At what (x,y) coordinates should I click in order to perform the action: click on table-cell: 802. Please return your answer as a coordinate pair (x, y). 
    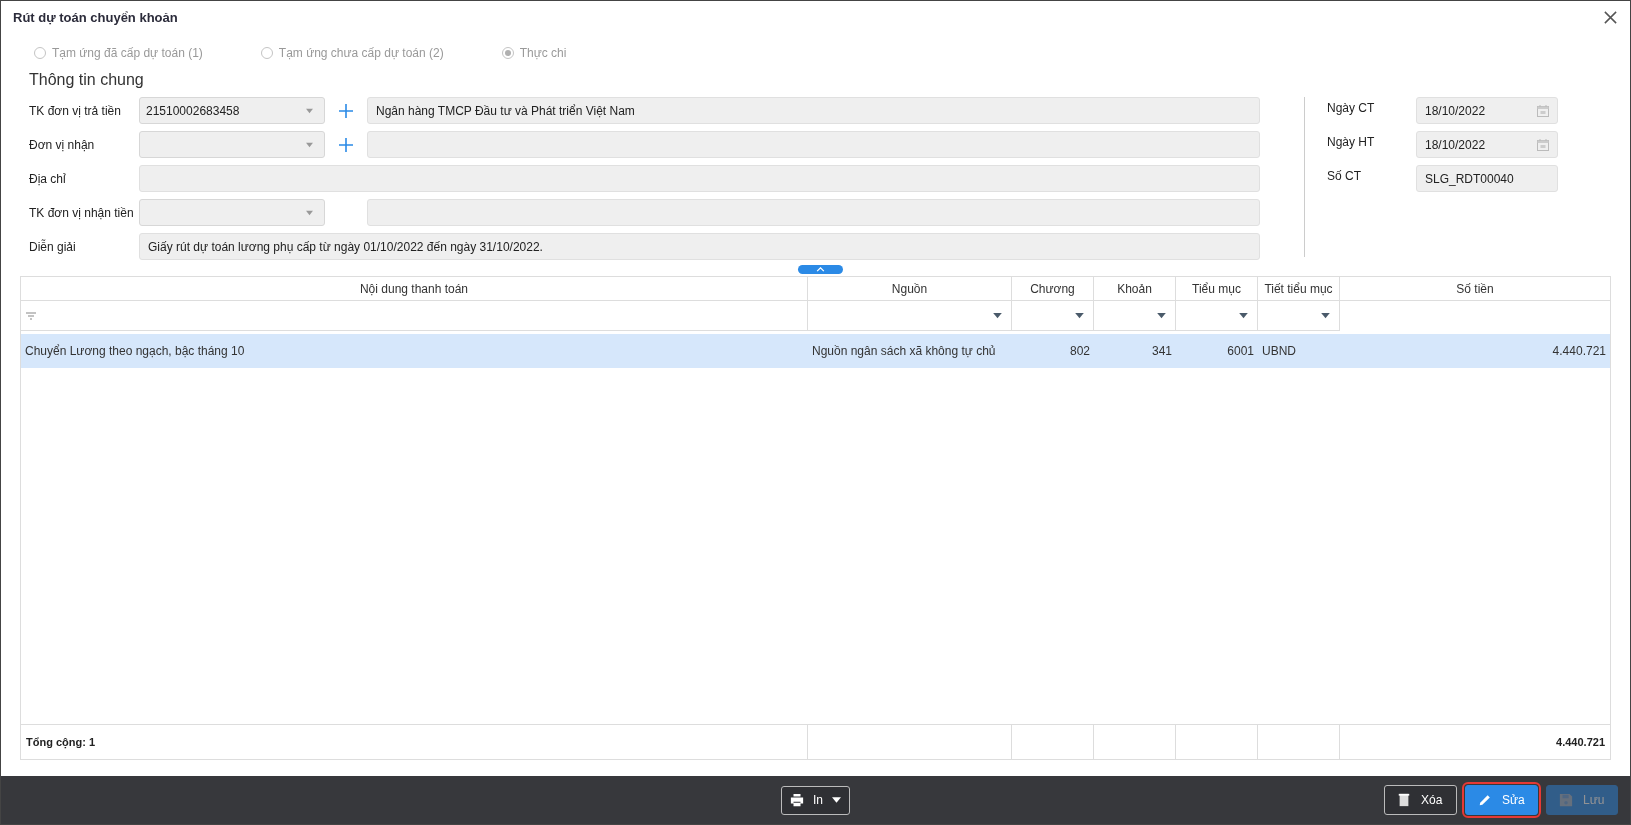
    Looking at the image, I should click on (1079, 351).